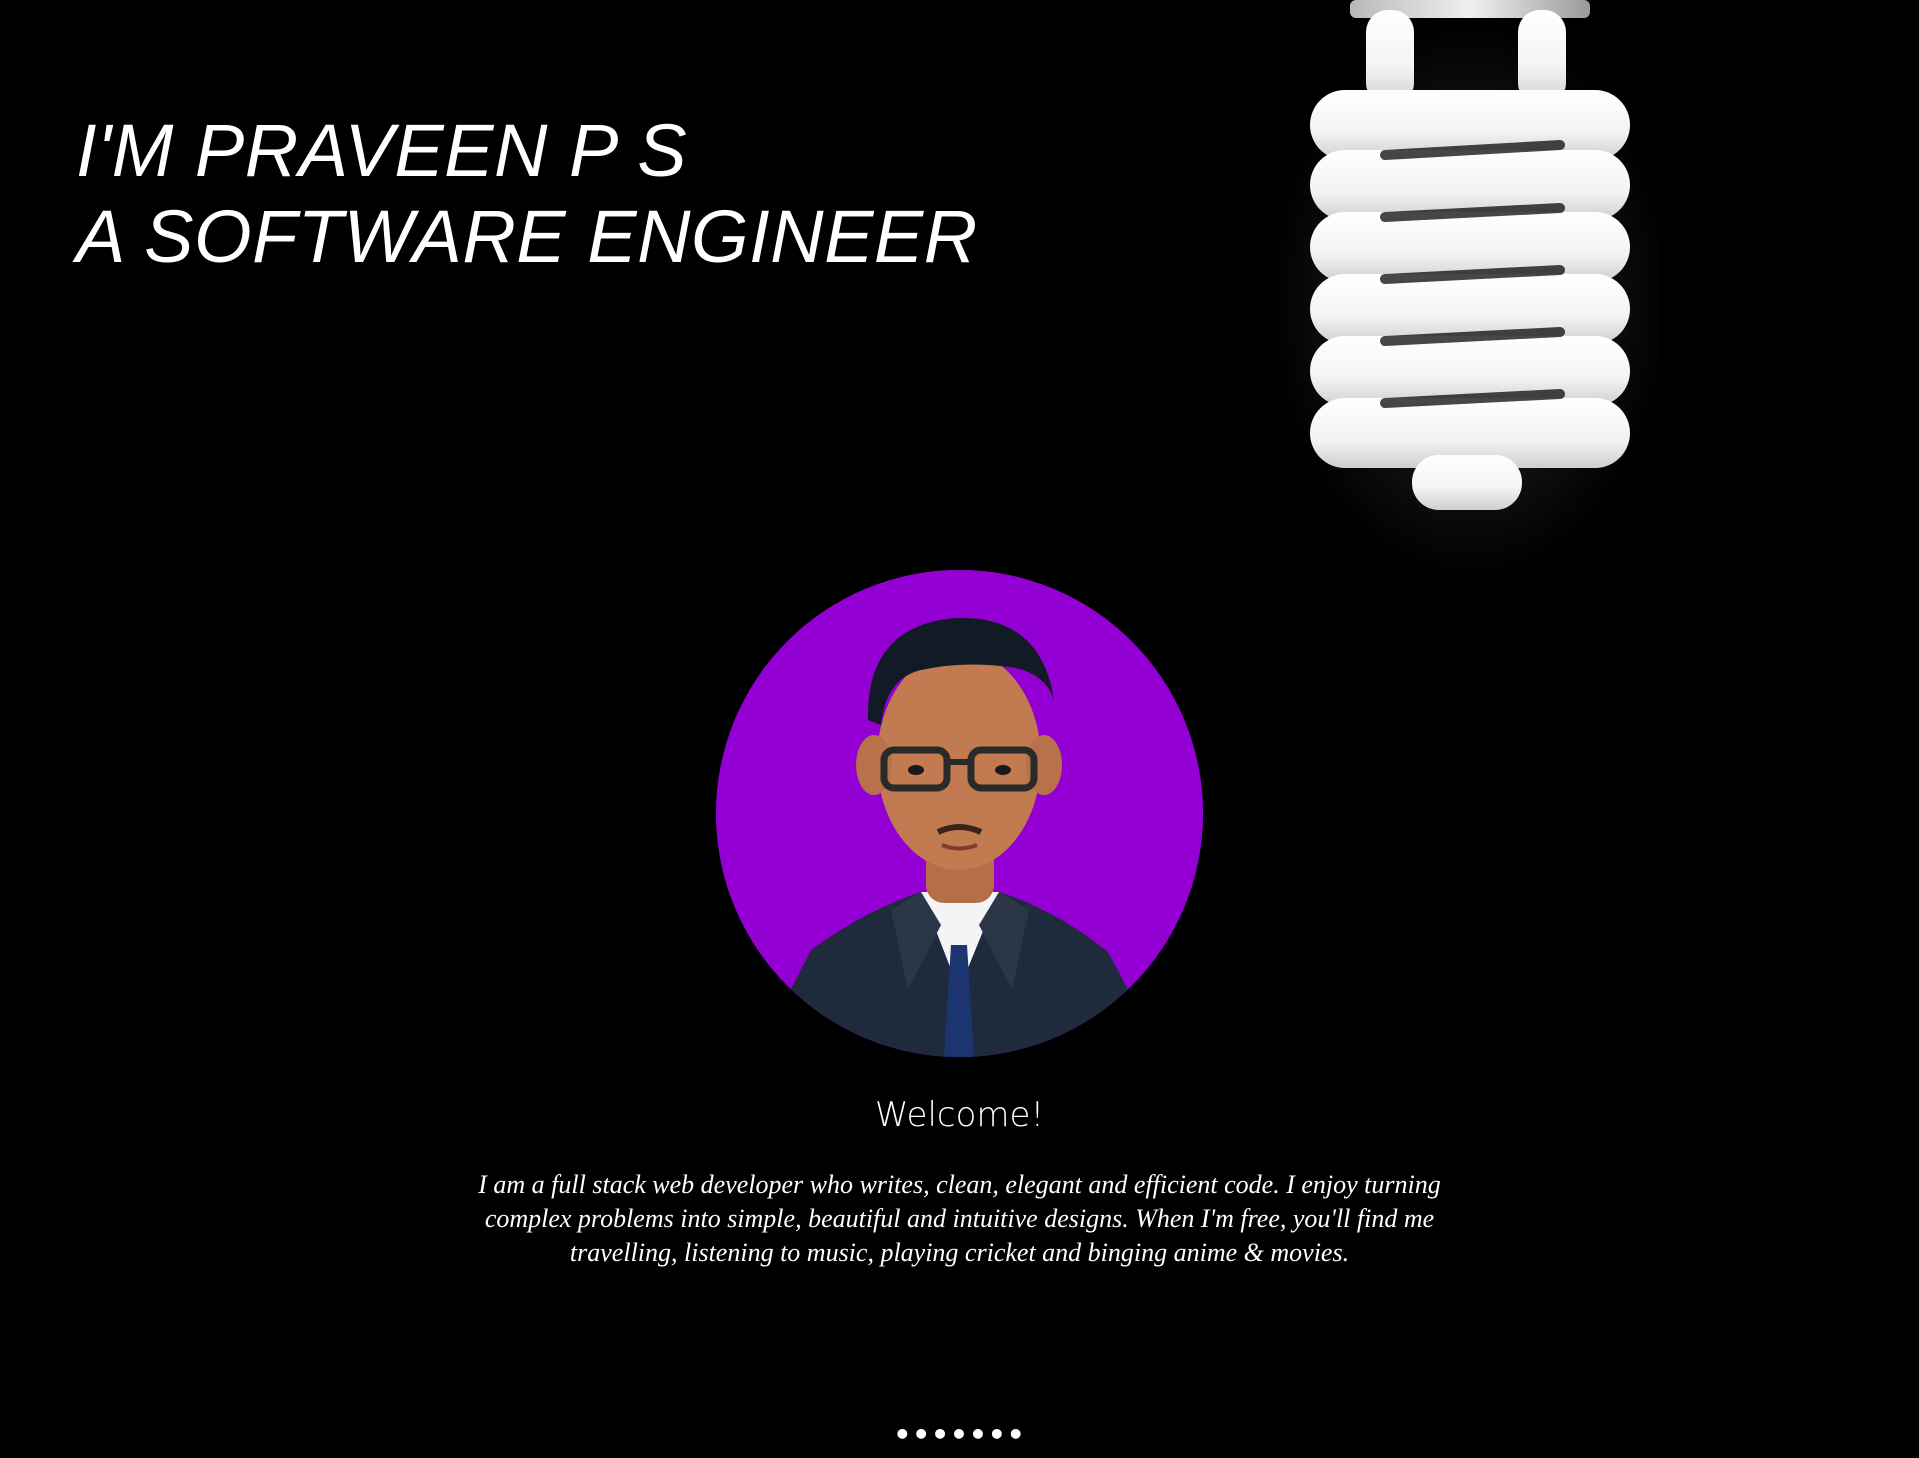 This screenshot has width=1919, height=1458. Describe the element at coordinates (527, 194) in the screenshot. I see `hero-title: I'M PRAVEEN P S A SOFTWARE ENGINEER` at that location.